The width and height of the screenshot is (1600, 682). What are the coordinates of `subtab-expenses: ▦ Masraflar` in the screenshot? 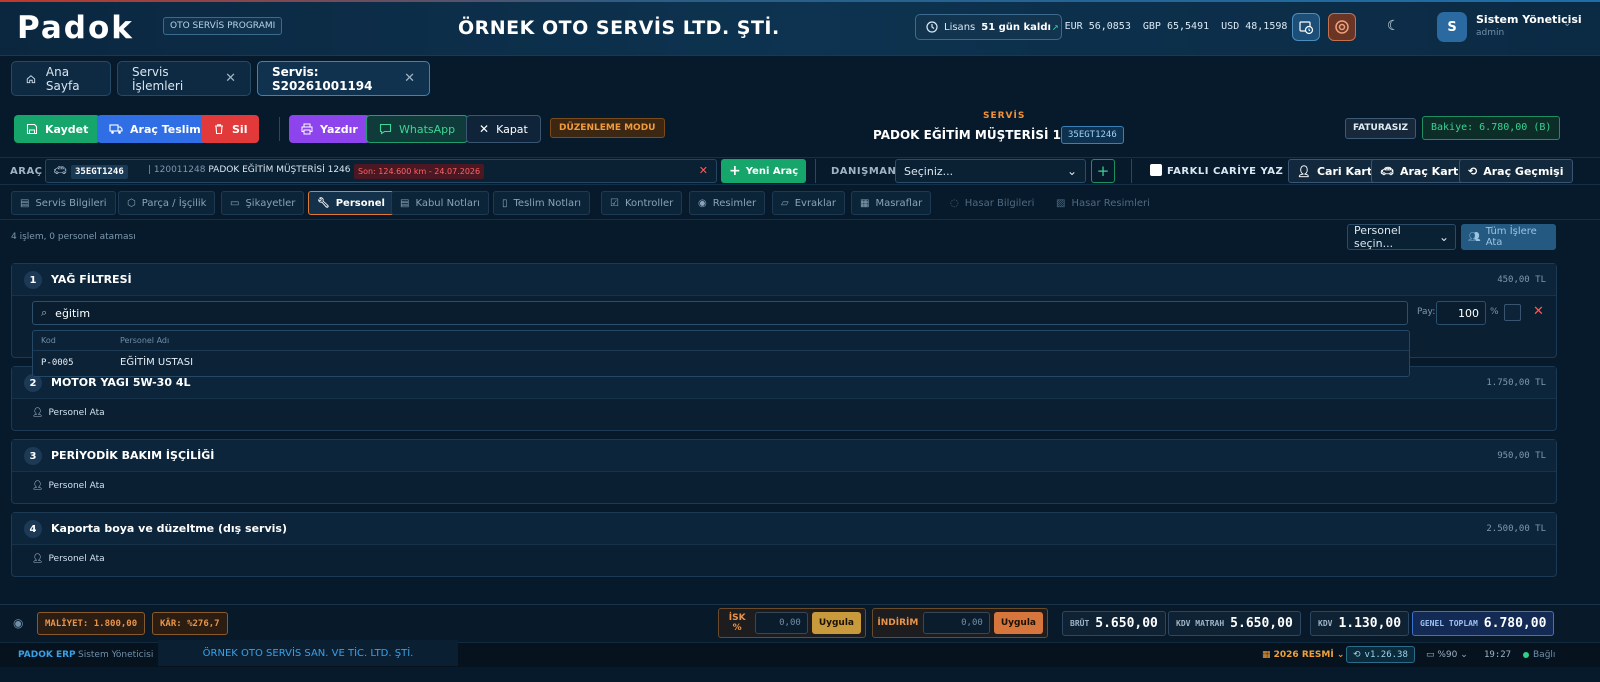 It's located at (891, 203).